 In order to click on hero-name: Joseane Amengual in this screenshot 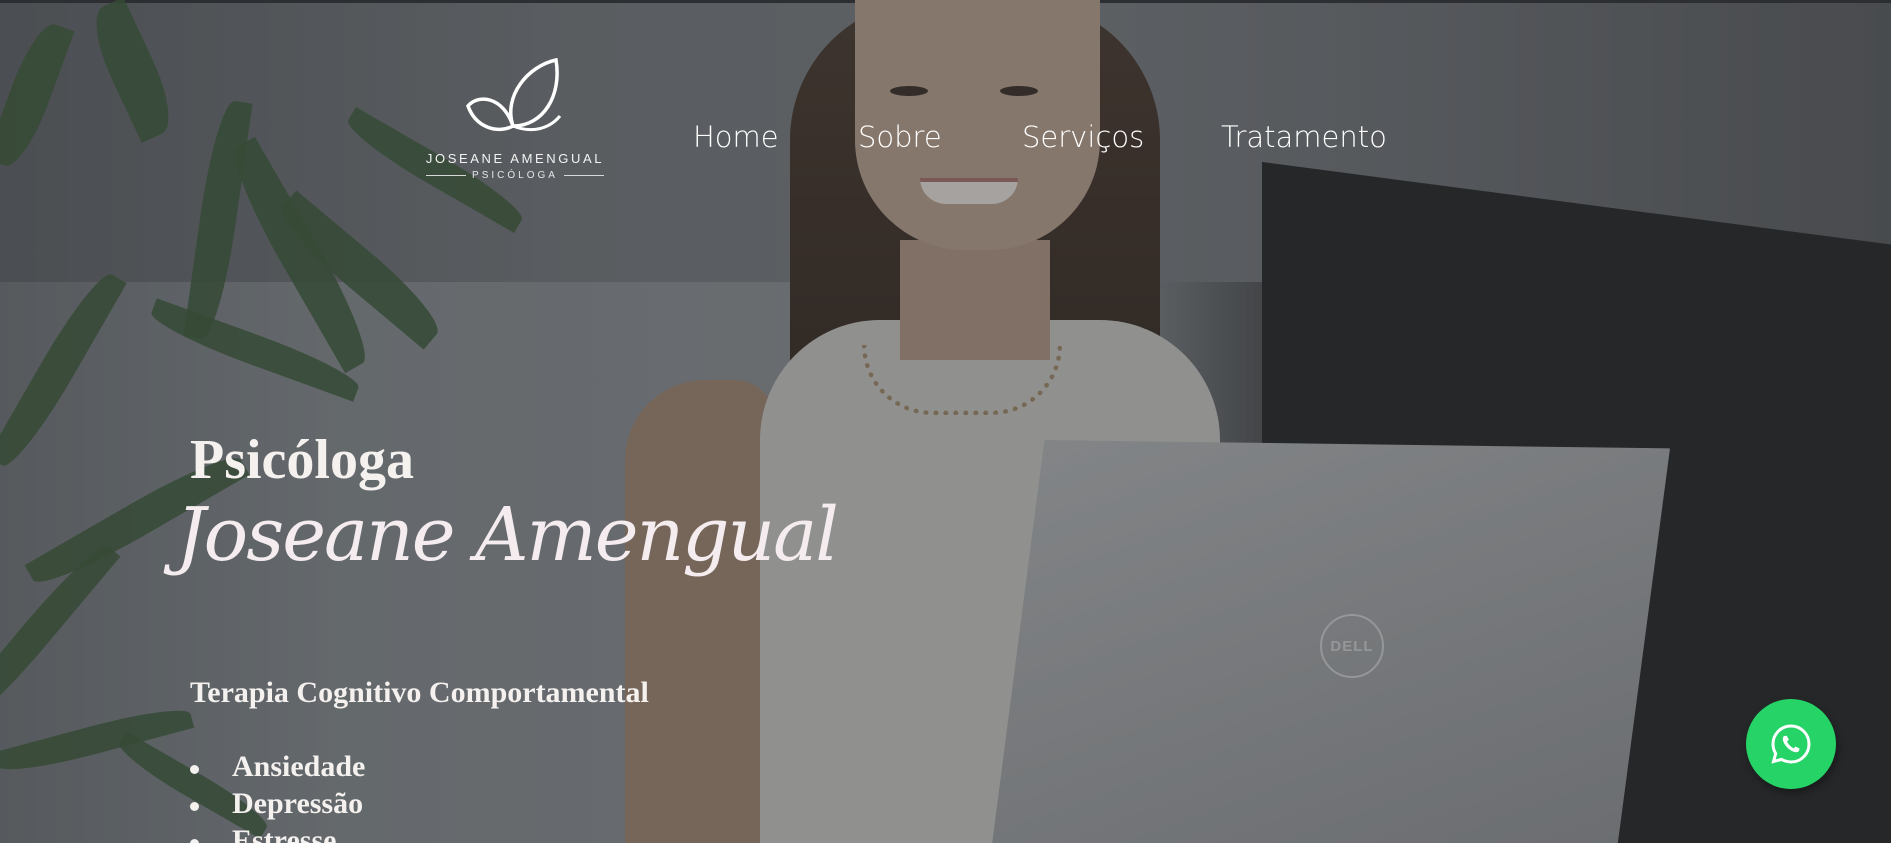, I will do `click(507, 535)`.